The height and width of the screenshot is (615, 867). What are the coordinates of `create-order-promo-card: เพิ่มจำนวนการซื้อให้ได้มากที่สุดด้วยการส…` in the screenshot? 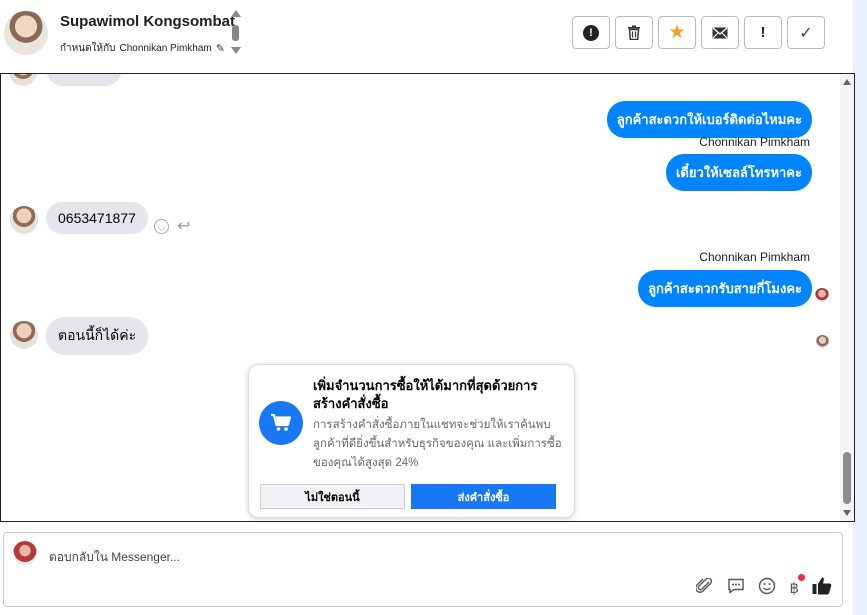 It's located at (411, 441).